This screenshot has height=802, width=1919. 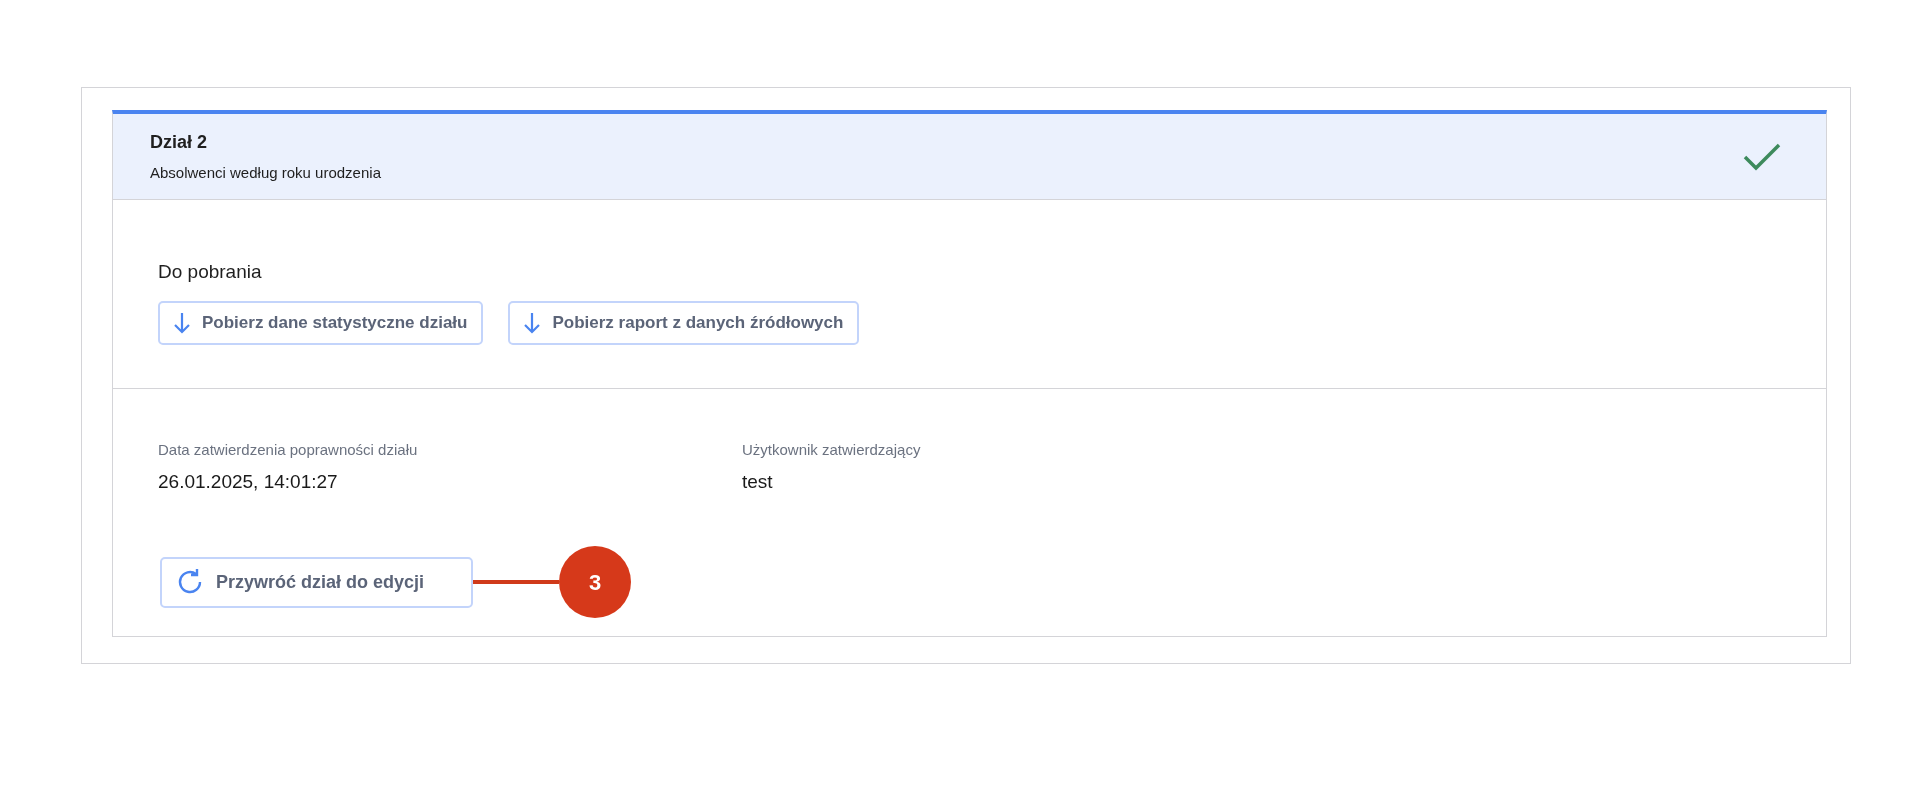 What do you see at coordinates (265, 172) in the screenshot?
I see `section-subtitle: Absolwenci według roku urodzenia` at bounding box center [265, 172].